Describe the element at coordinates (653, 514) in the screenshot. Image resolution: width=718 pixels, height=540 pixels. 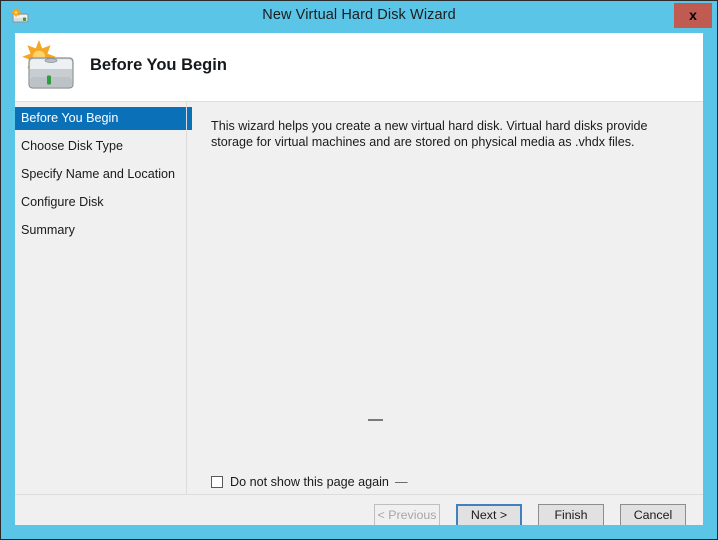
I see `cancel-button: Cancel` at that location.